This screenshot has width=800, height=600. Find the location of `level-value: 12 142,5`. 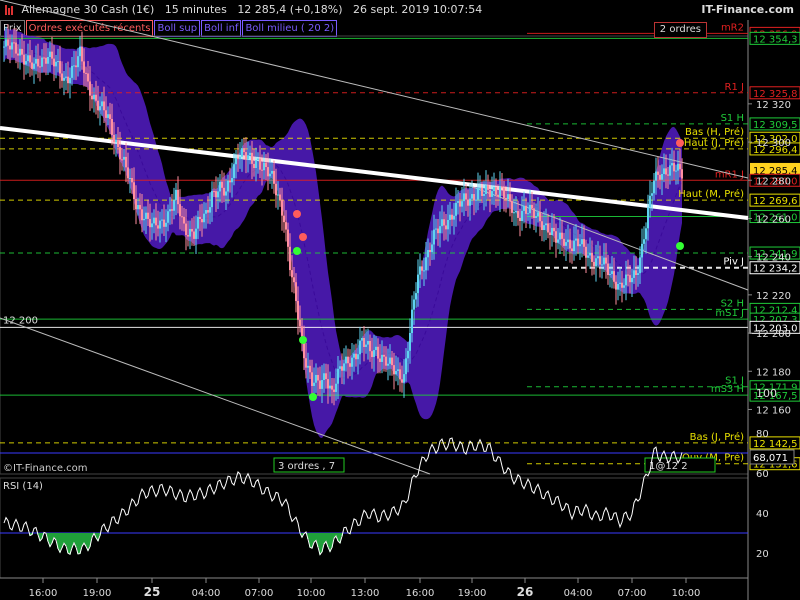

level-value: 12 142,5 is located at coordinates (775, 444).